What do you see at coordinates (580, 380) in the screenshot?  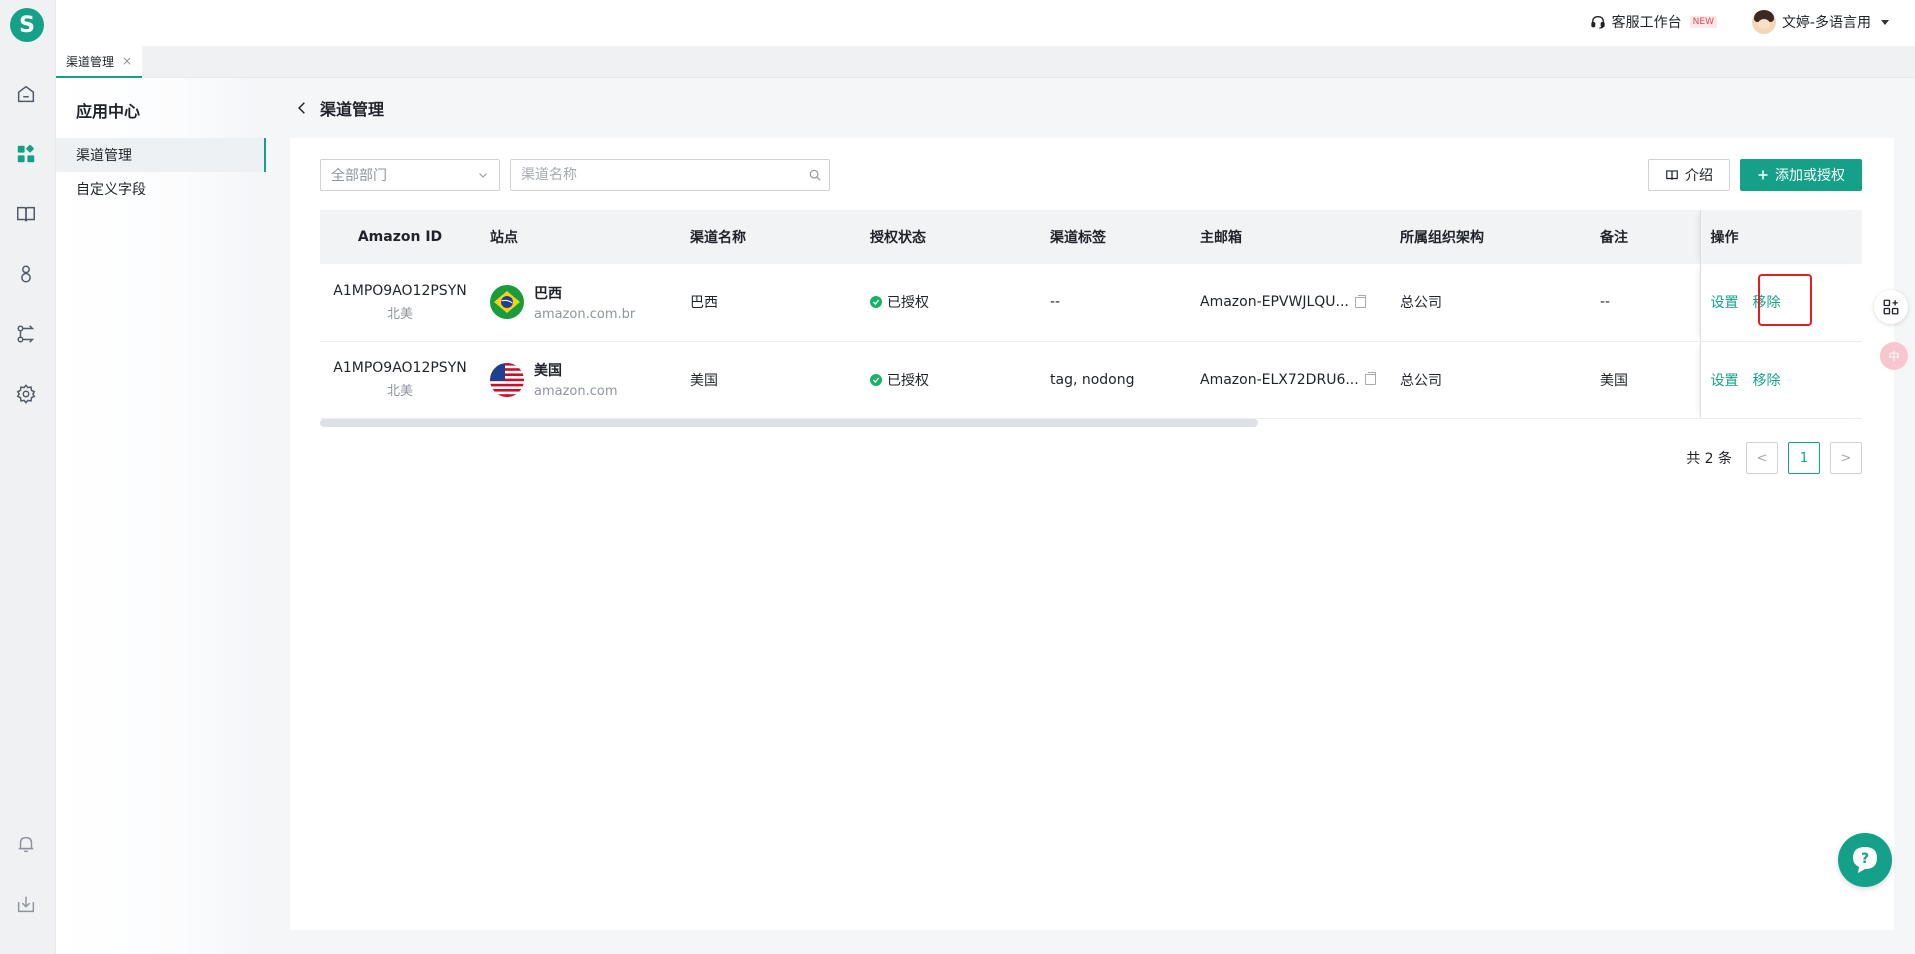 I see `site-cell: 美国 amazon.com` at bounding box center [580, 380].